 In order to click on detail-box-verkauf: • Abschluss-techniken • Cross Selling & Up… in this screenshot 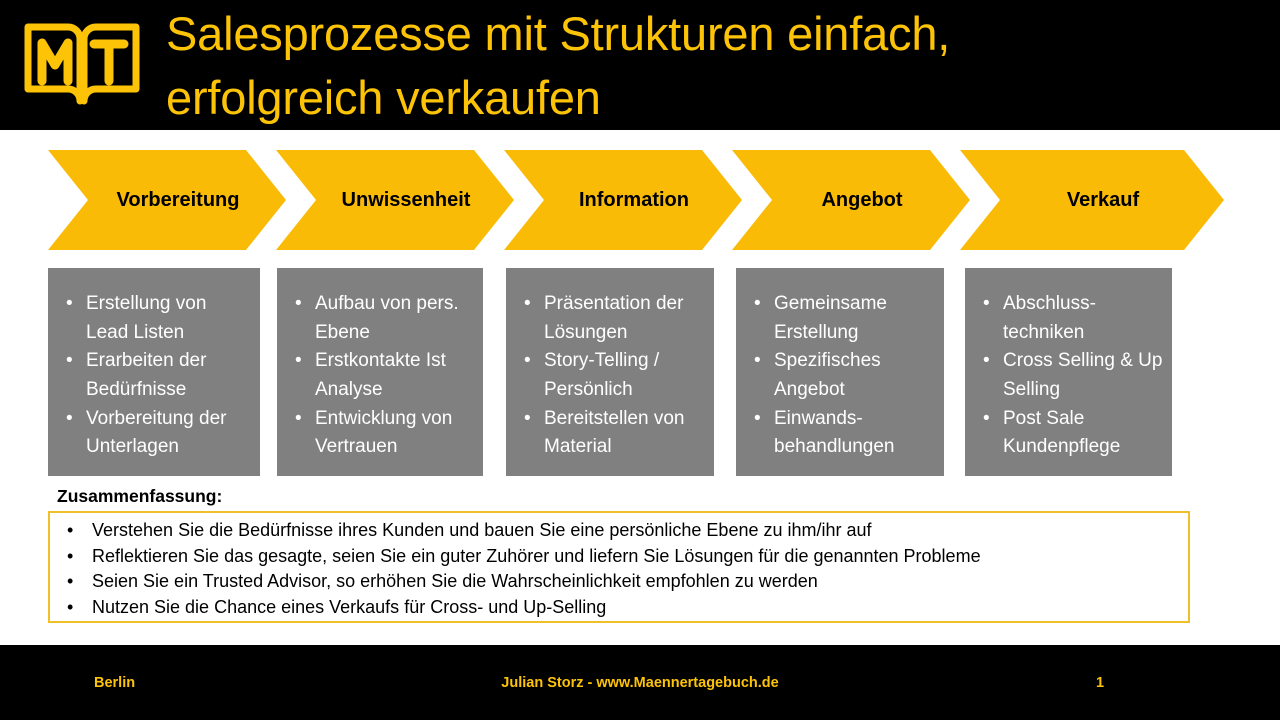, I will do `click(1068, 372)`.